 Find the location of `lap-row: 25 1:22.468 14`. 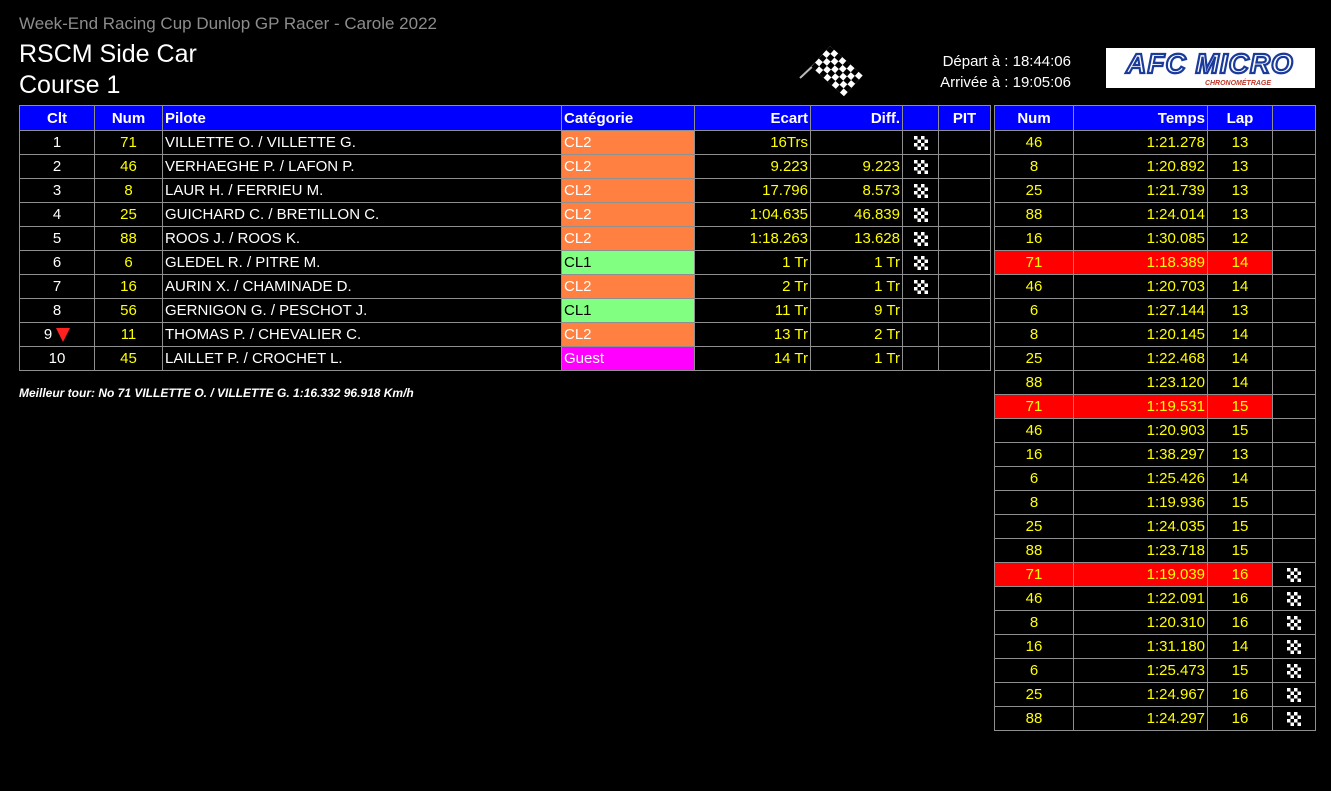

lap-row: 25 1:22.468 14 is located at coordinates (1155, 358).